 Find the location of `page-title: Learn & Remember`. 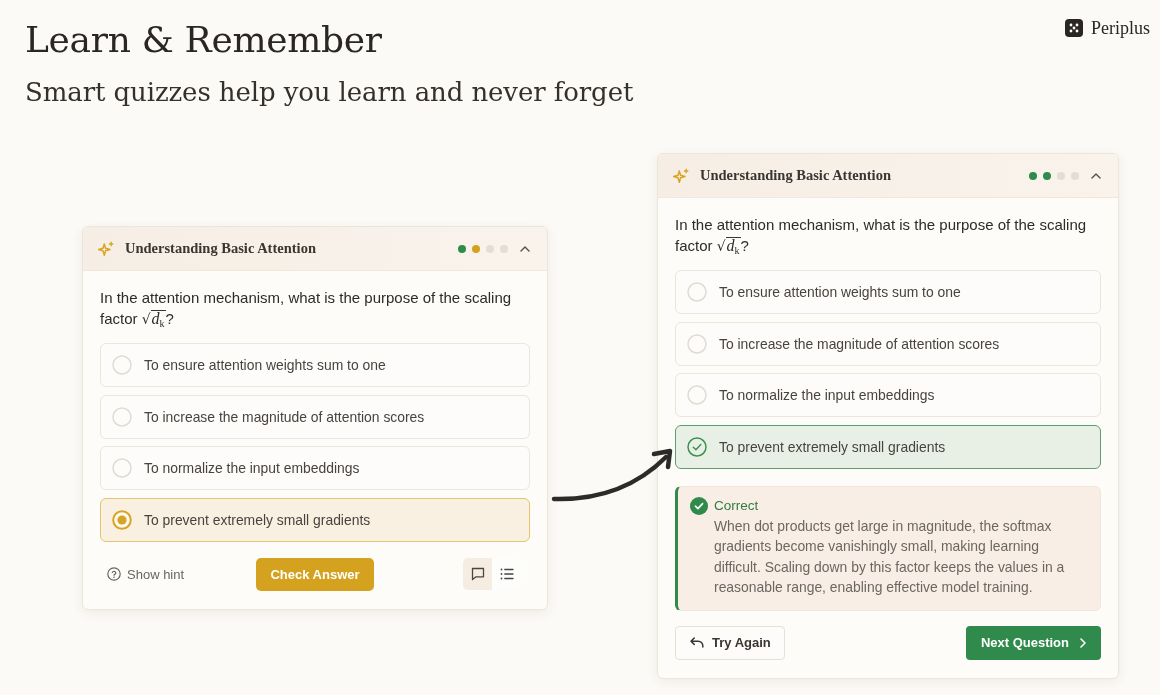

page-title: Learn & Remember is located at coordinates (204, 40).